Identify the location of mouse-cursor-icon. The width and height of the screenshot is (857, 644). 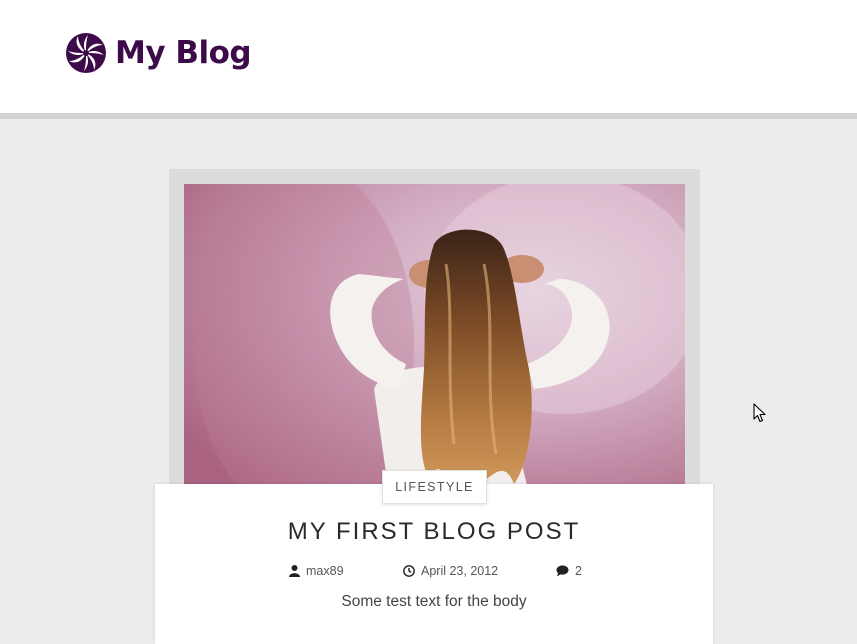
(759, 413).